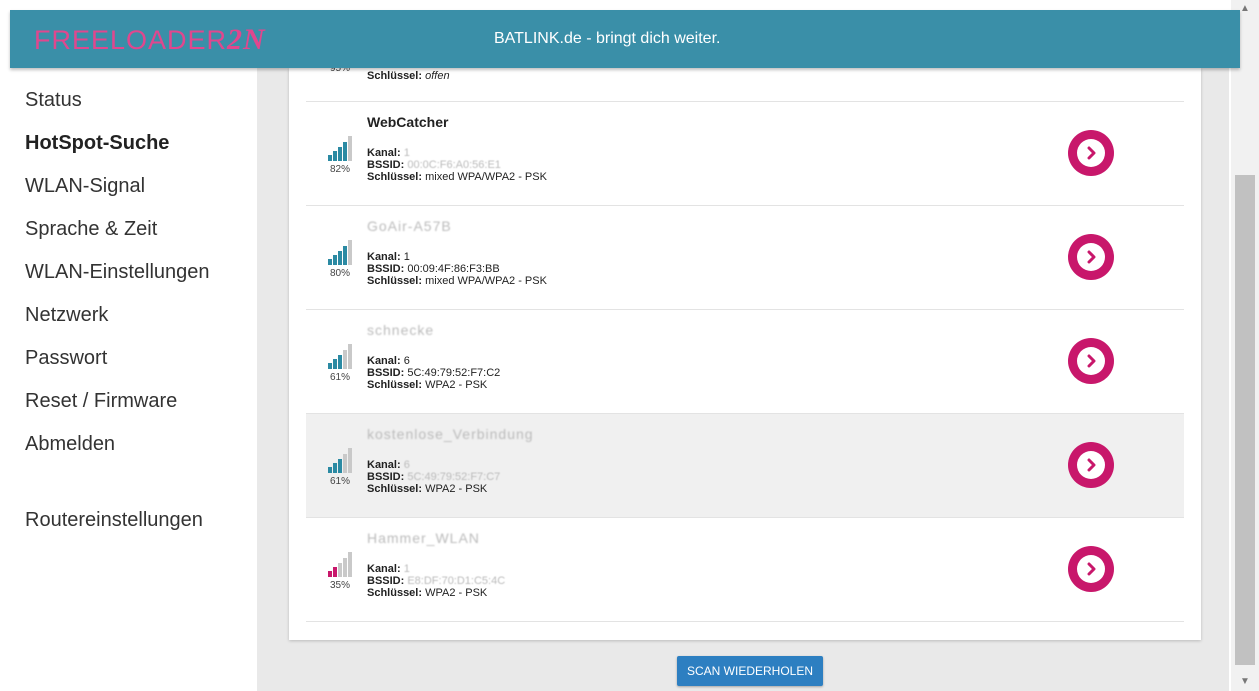 Image resolution: width=1259 pixels, height=691 pixels. I want to click on sidebar-item-wlan-einstellungen: WLAN-Einstellungen, so click(140, 279).